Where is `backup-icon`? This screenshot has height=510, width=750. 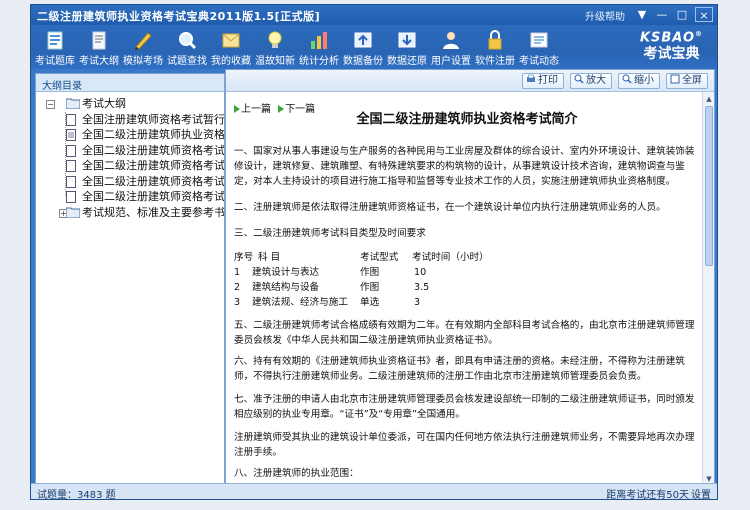
backup-icon is located at coordinates (363, 40).